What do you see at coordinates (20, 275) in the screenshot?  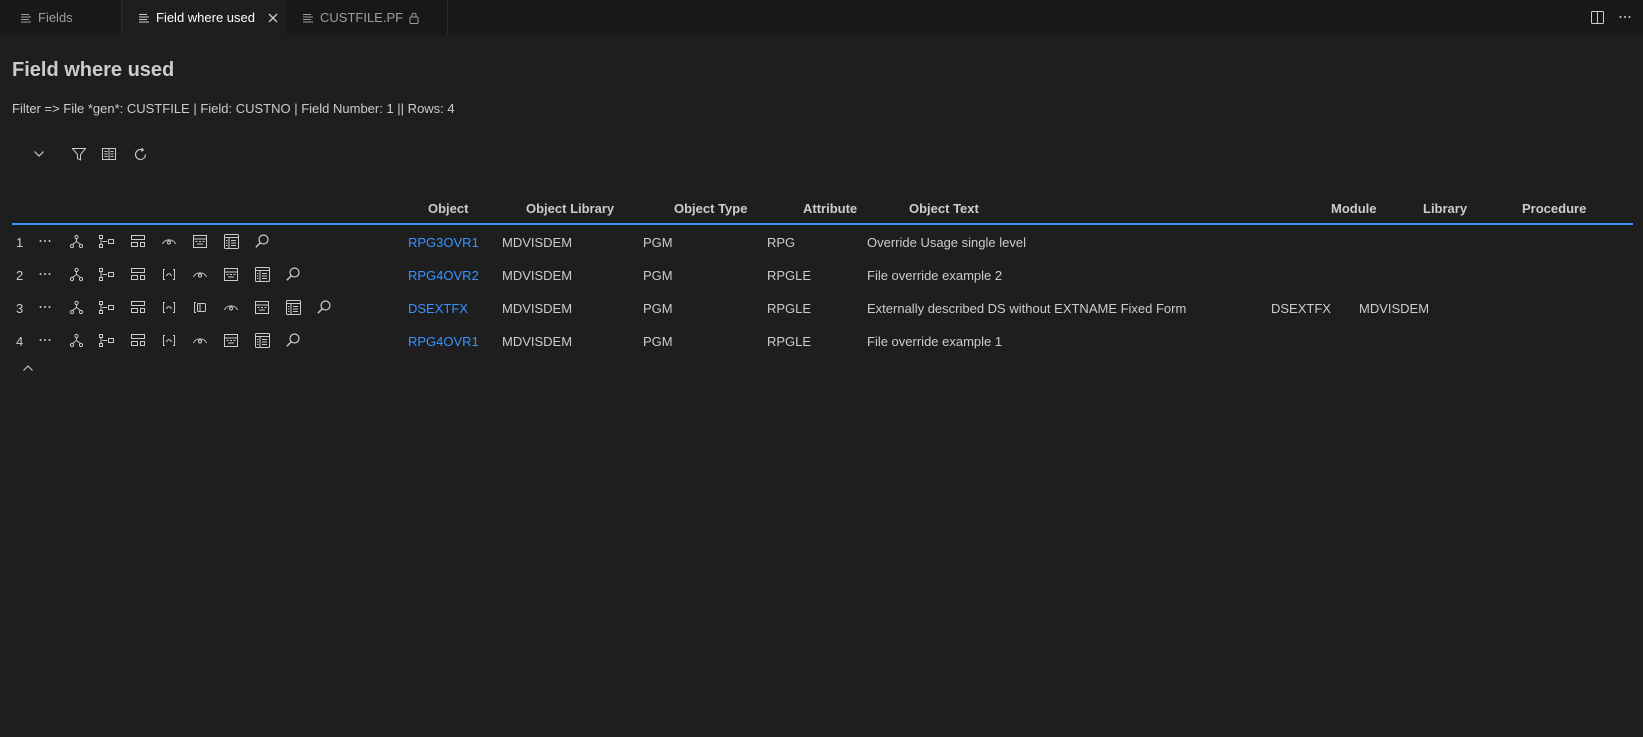 I see `row-number: 2` at bounding box center [20, 275].